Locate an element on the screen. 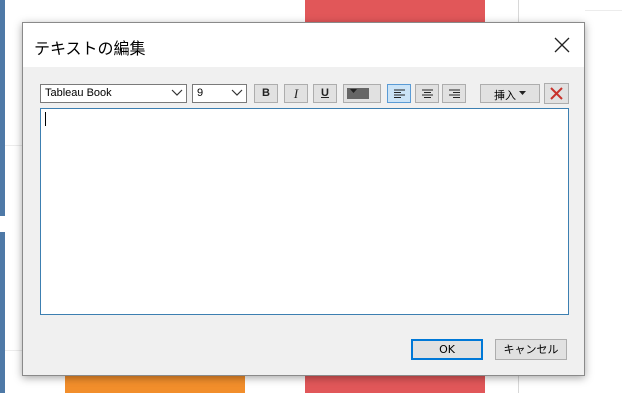  background-red-bar-top is located at coordinates (395, 11).